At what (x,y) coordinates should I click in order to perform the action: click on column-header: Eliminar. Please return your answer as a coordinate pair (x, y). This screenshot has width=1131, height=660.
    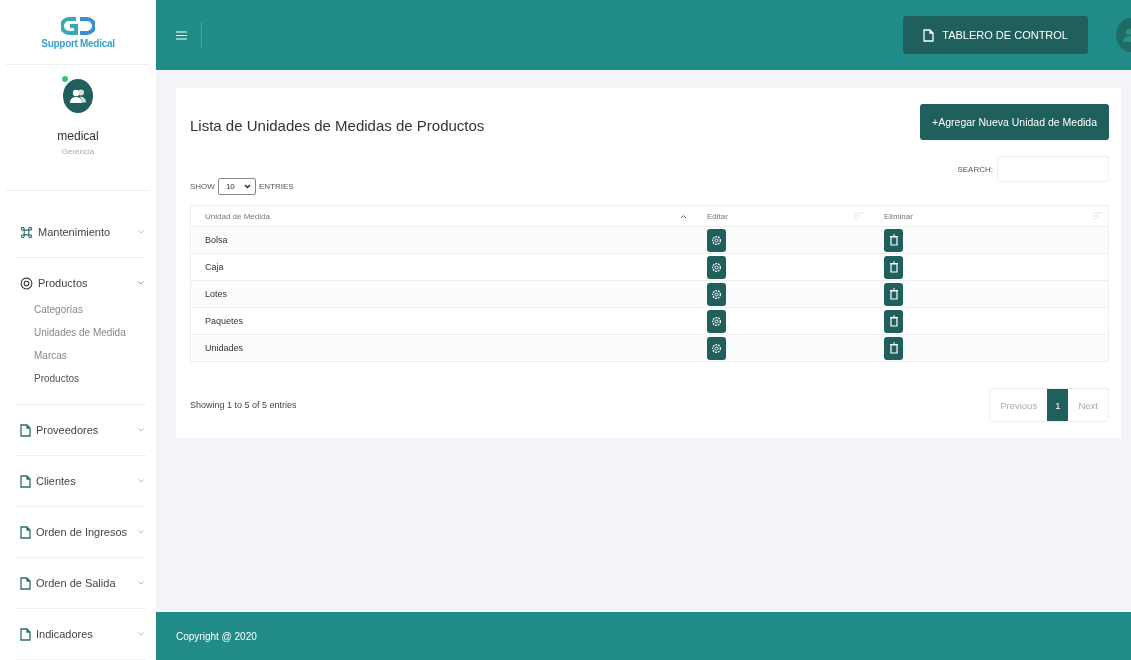
    Looking at the image, I should click on (898, 216).